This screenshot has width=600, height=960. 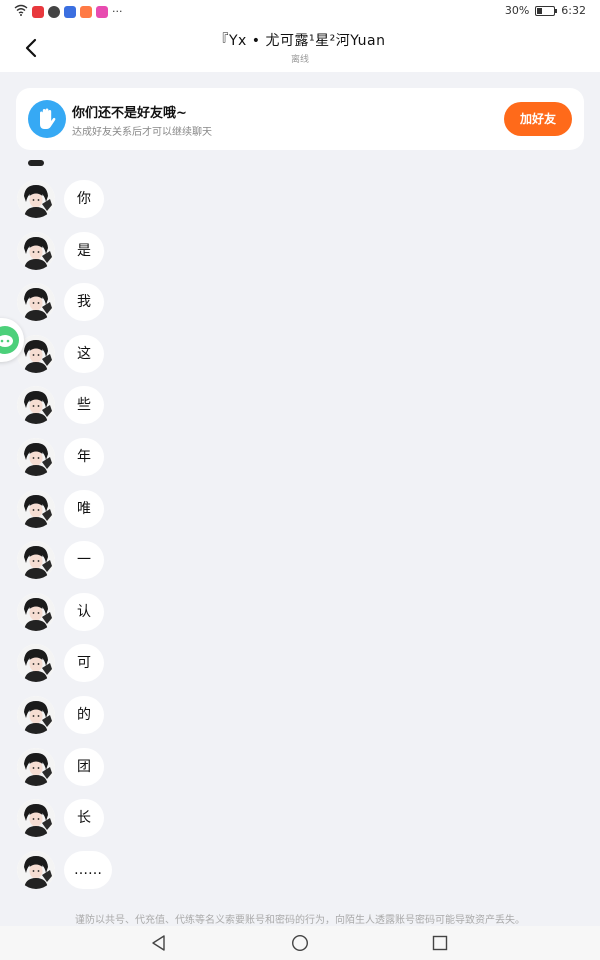 I want to click on status-left: ···, so click(x=68, y=11).